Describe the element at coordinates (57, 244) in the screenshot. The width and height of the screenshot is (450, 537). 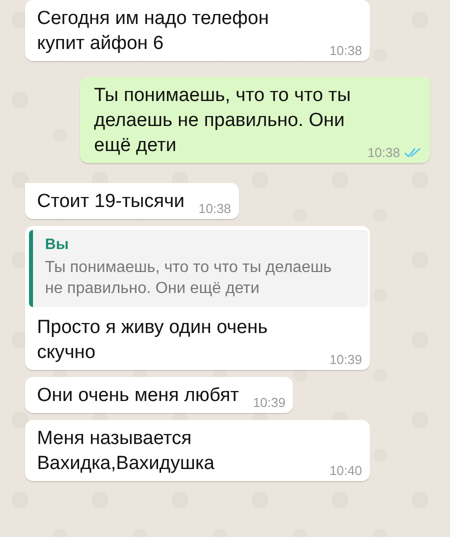
I see `quote-author: Вы` at that location.